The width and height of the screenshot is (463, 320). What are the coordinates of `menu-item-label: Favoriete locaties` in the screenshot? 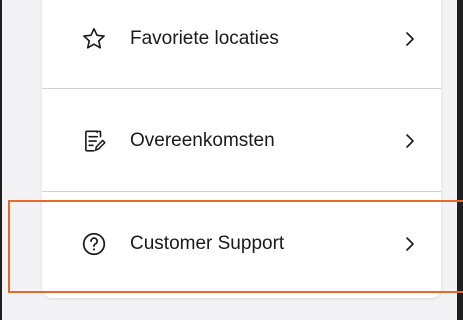 It's located at (204, 38).